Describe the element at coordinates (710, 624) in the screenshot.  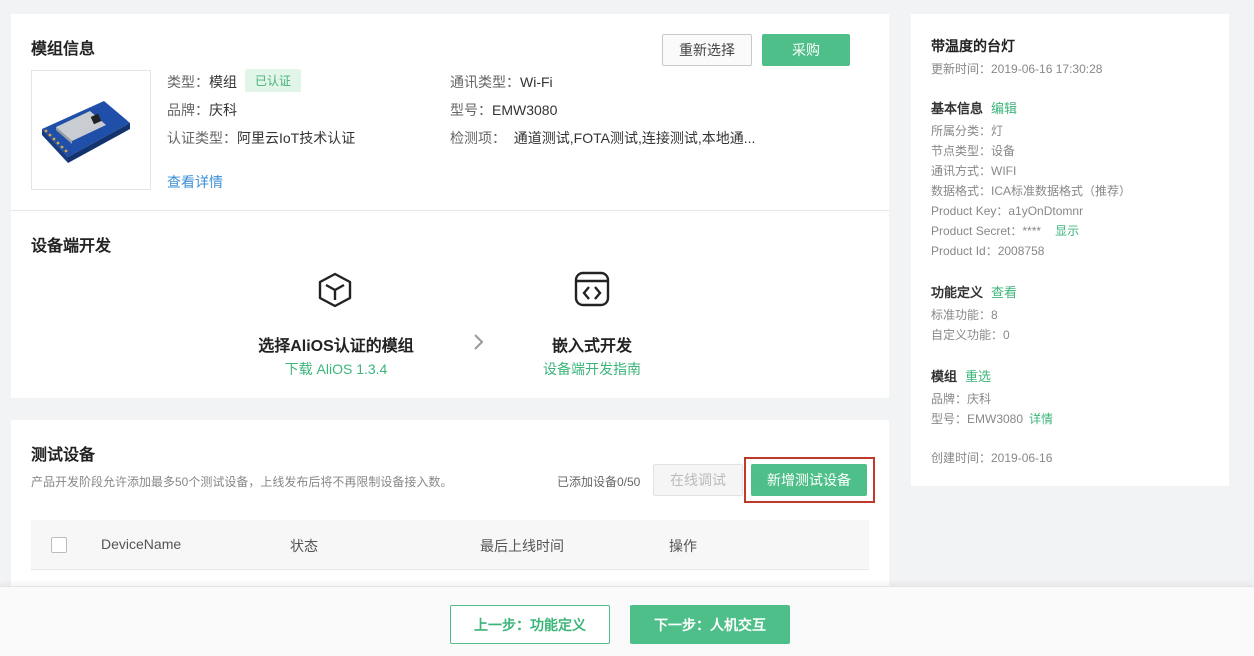
I see `next-step-button: 下一步：人机交互` at that location.